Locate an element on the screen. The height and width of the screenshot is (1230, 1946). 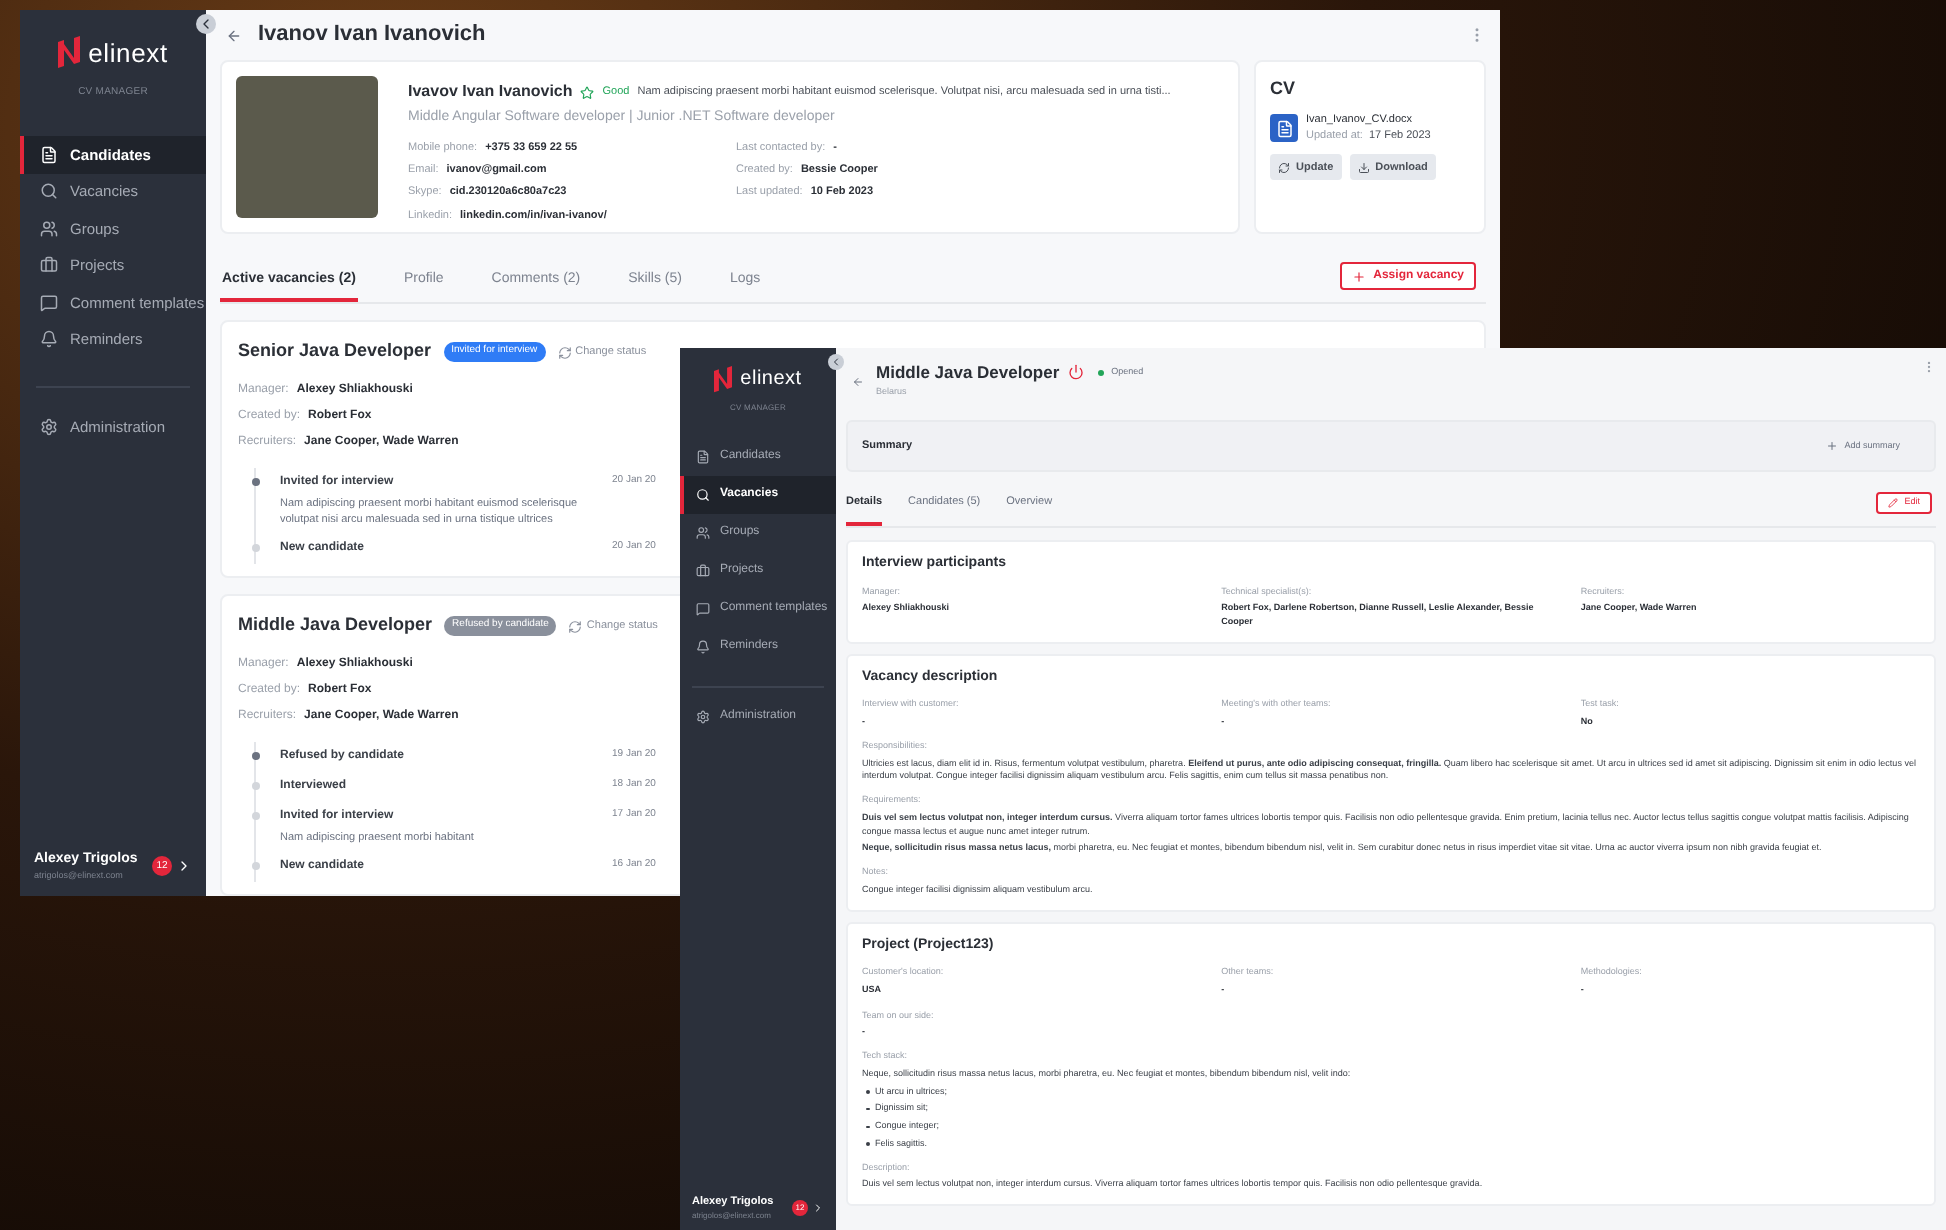
vacancy-title: Middle Java Developer is located at coordinates (335, 625).